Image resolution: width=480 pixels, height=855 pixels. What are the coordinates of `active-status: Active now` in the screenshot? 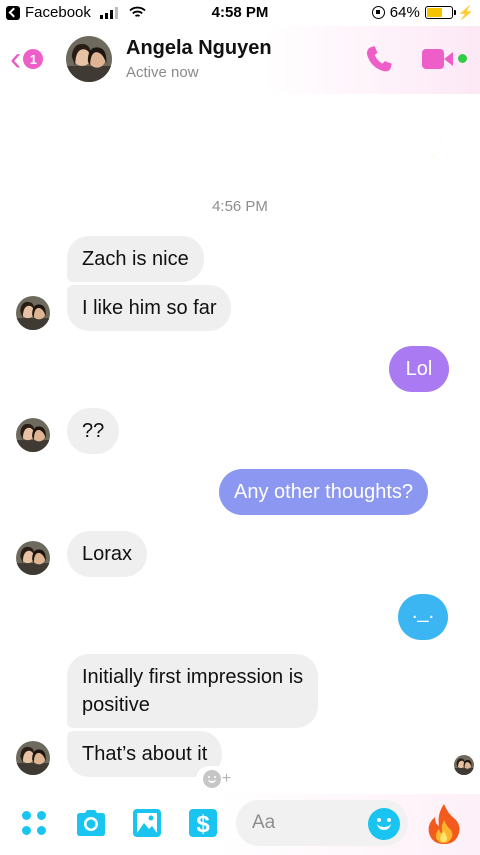 It's located at (162, 72).